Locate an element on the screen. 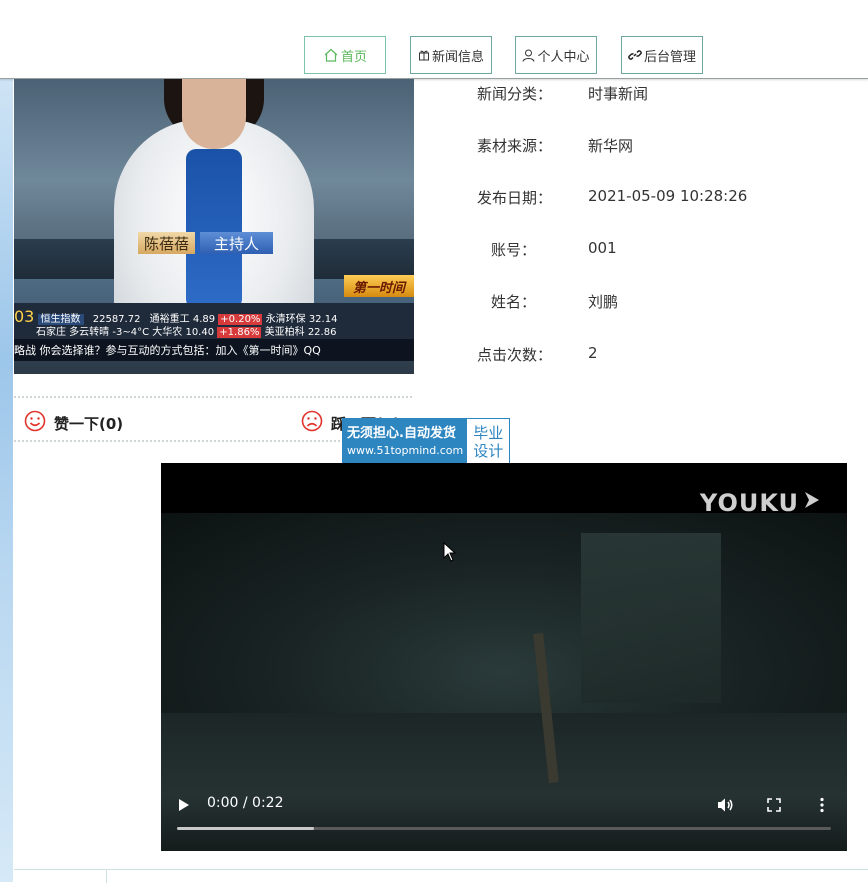 The image size is (868, 883). info-label-name: 姓名： is located at coordinates (513, 302).